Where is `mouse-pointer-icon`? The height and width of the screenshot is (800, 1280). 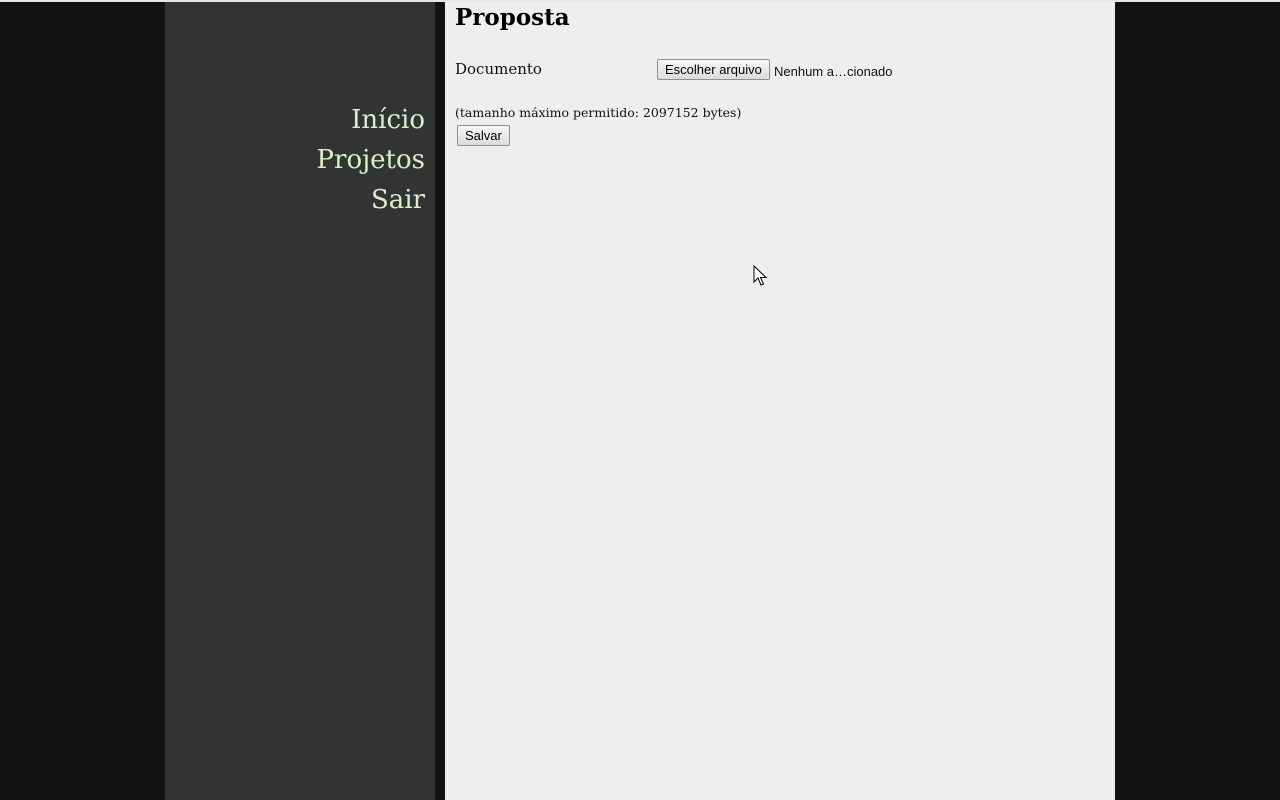
mouse-pointer-icon is located at coordinates (760, 275).